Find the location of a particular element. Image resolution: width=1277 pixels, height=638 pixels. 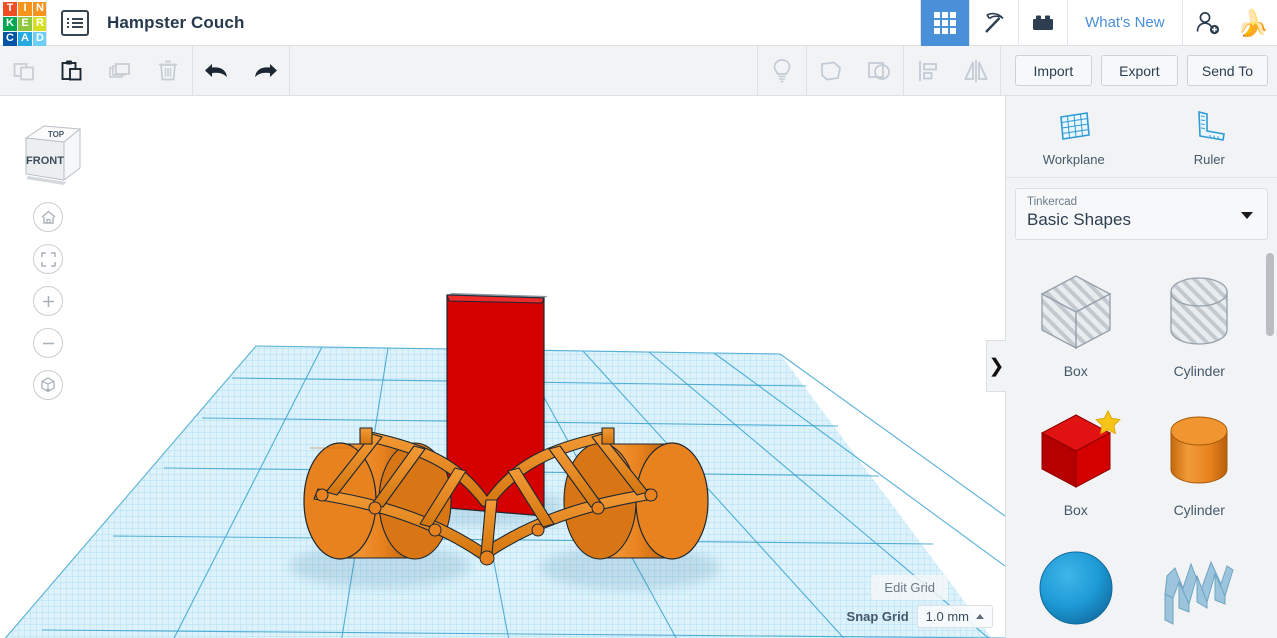

logo-tile-t: T is located at coordinates (10, 8).